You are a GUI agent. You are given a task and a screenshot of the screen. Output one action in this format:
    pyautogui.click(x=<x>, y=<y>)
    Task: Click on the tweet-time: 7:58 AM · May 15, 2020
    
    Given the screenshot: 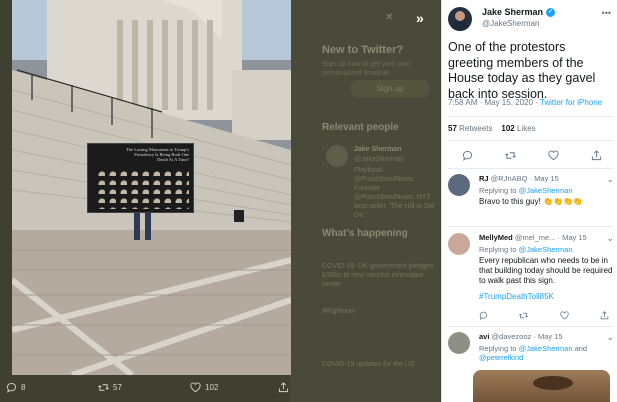 What is the action you would take?
    pyautogui.click(x=490, y=102)
    